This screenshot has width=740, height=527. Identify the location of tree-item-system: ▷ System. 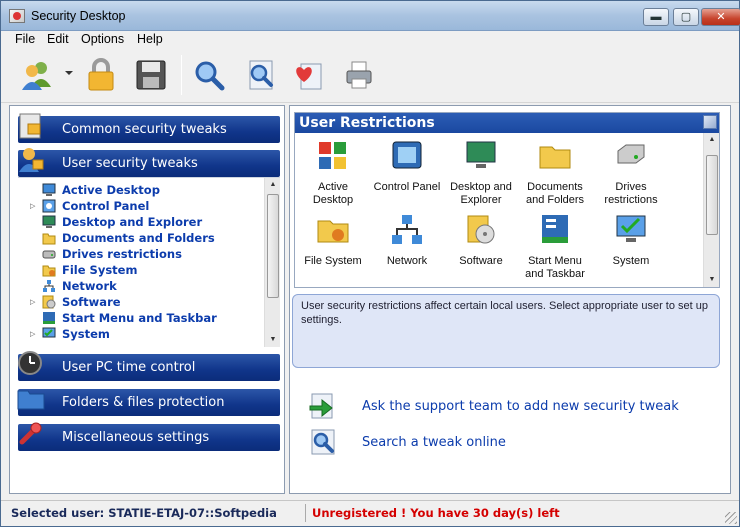
(70, 334).